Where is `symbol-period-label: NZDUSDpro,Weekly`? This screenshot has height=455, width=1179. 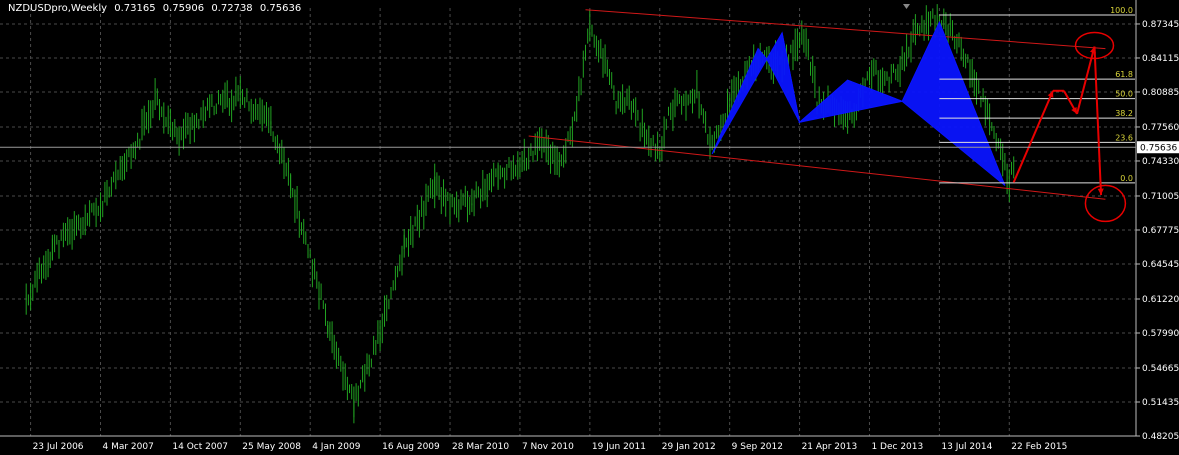
symbol-period-label: NZDUSDpro,Weekly is located at coordinates (58, 8).